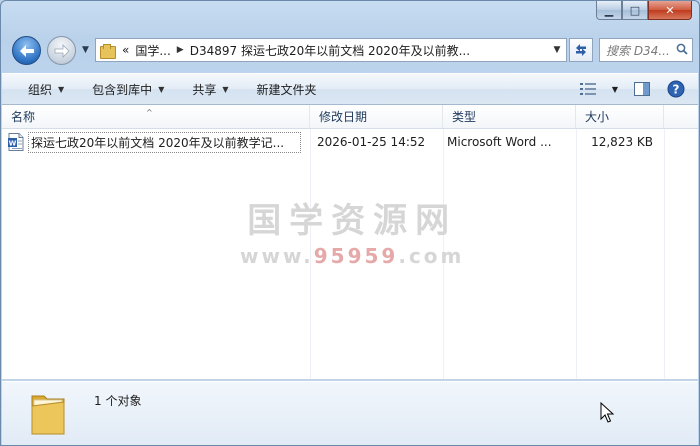 This screenshot has width=700, height=446. What do you see at coordinates (204, 89) in the screenshot?
I see `share-label: 共享` at bounding box center [204, 89].